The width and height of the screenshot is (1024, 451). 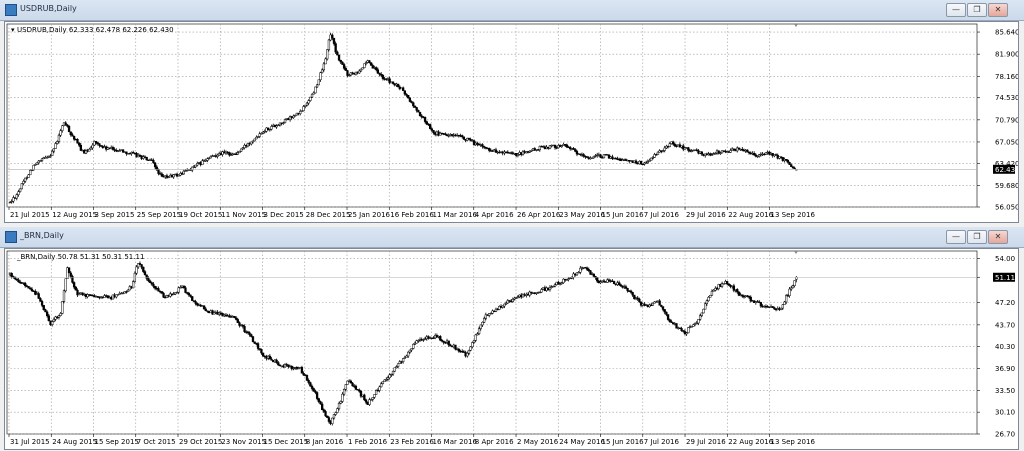 What do you see at coordinates (1005, 369) in the screenshot?
I see `y-tick-label: 36.90` at bounding box center [1005, 369].